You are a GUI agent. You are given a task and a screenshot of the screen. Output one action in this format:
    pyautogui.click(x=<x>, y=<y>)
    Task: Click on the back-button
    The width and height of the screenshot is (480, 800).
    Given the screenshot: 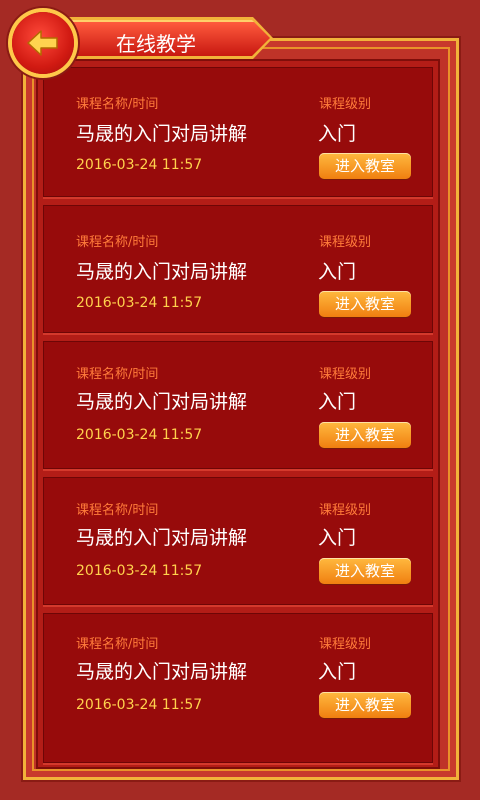 What is the action you would take?
    pyautogui.click(x=43, y=43)
    